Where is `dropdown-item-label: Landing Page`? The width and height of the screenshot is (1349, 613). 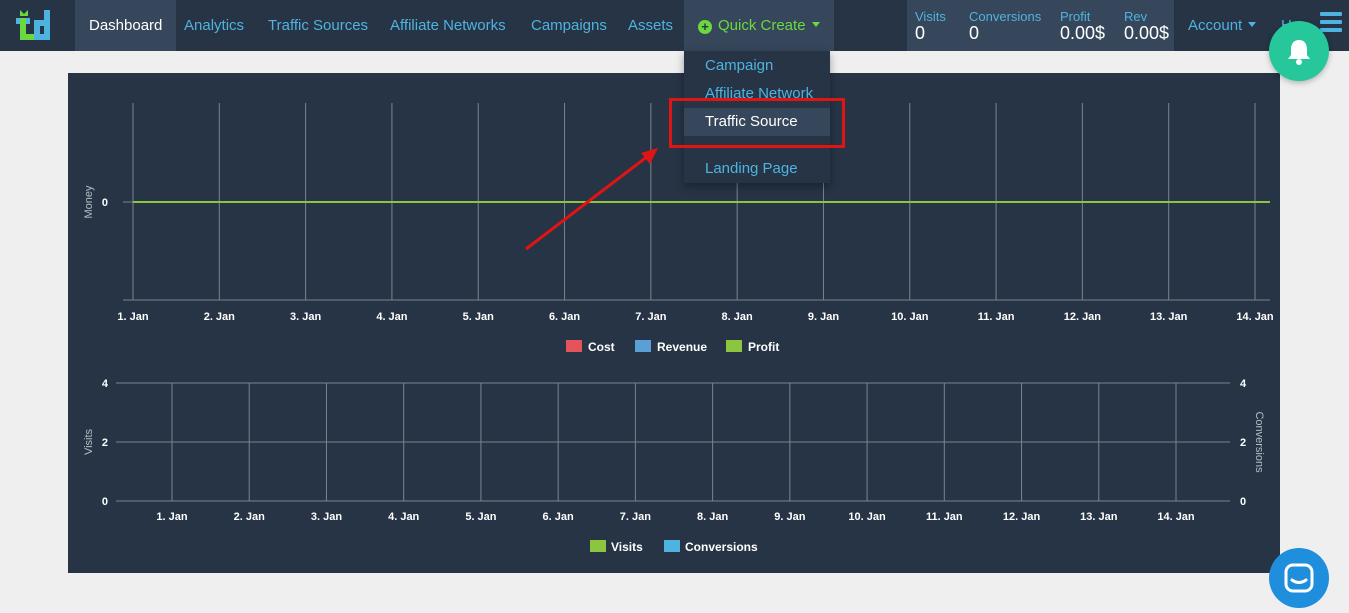
dropdown-item-label: Landing Page is located at coordinates (751, 168).